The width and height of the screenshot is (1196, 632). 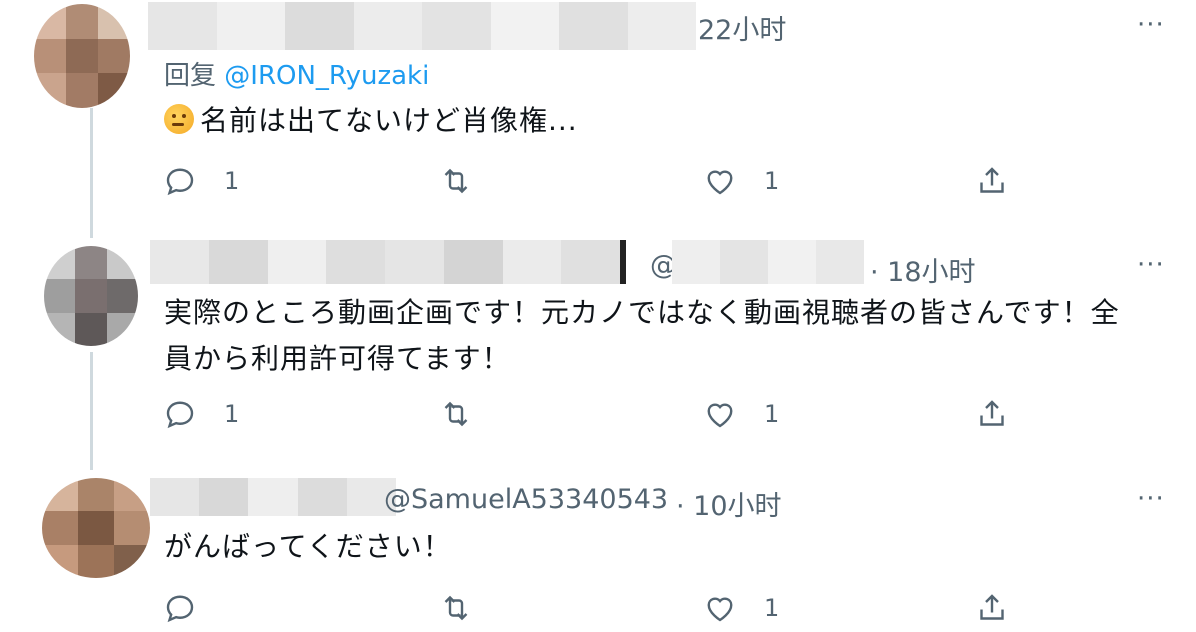 I want to click on tweet-text-line: 員から利用許可得てます！, so click(x=337, y=358).